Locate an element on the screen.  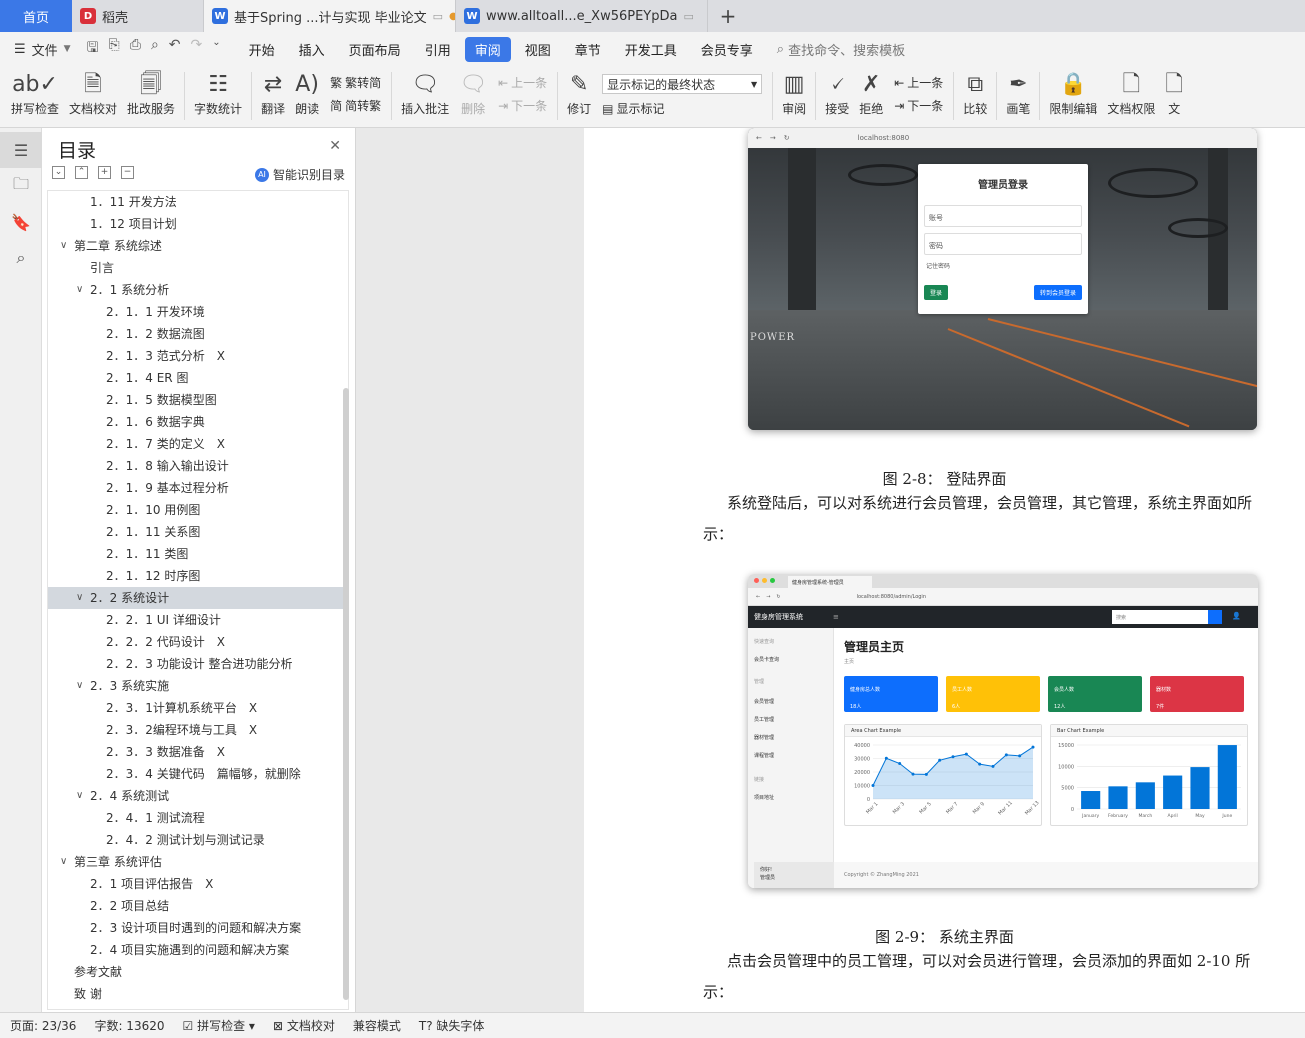
spell-check-button: ab✓ 拼写检查 is located at coordinates (35, 91).